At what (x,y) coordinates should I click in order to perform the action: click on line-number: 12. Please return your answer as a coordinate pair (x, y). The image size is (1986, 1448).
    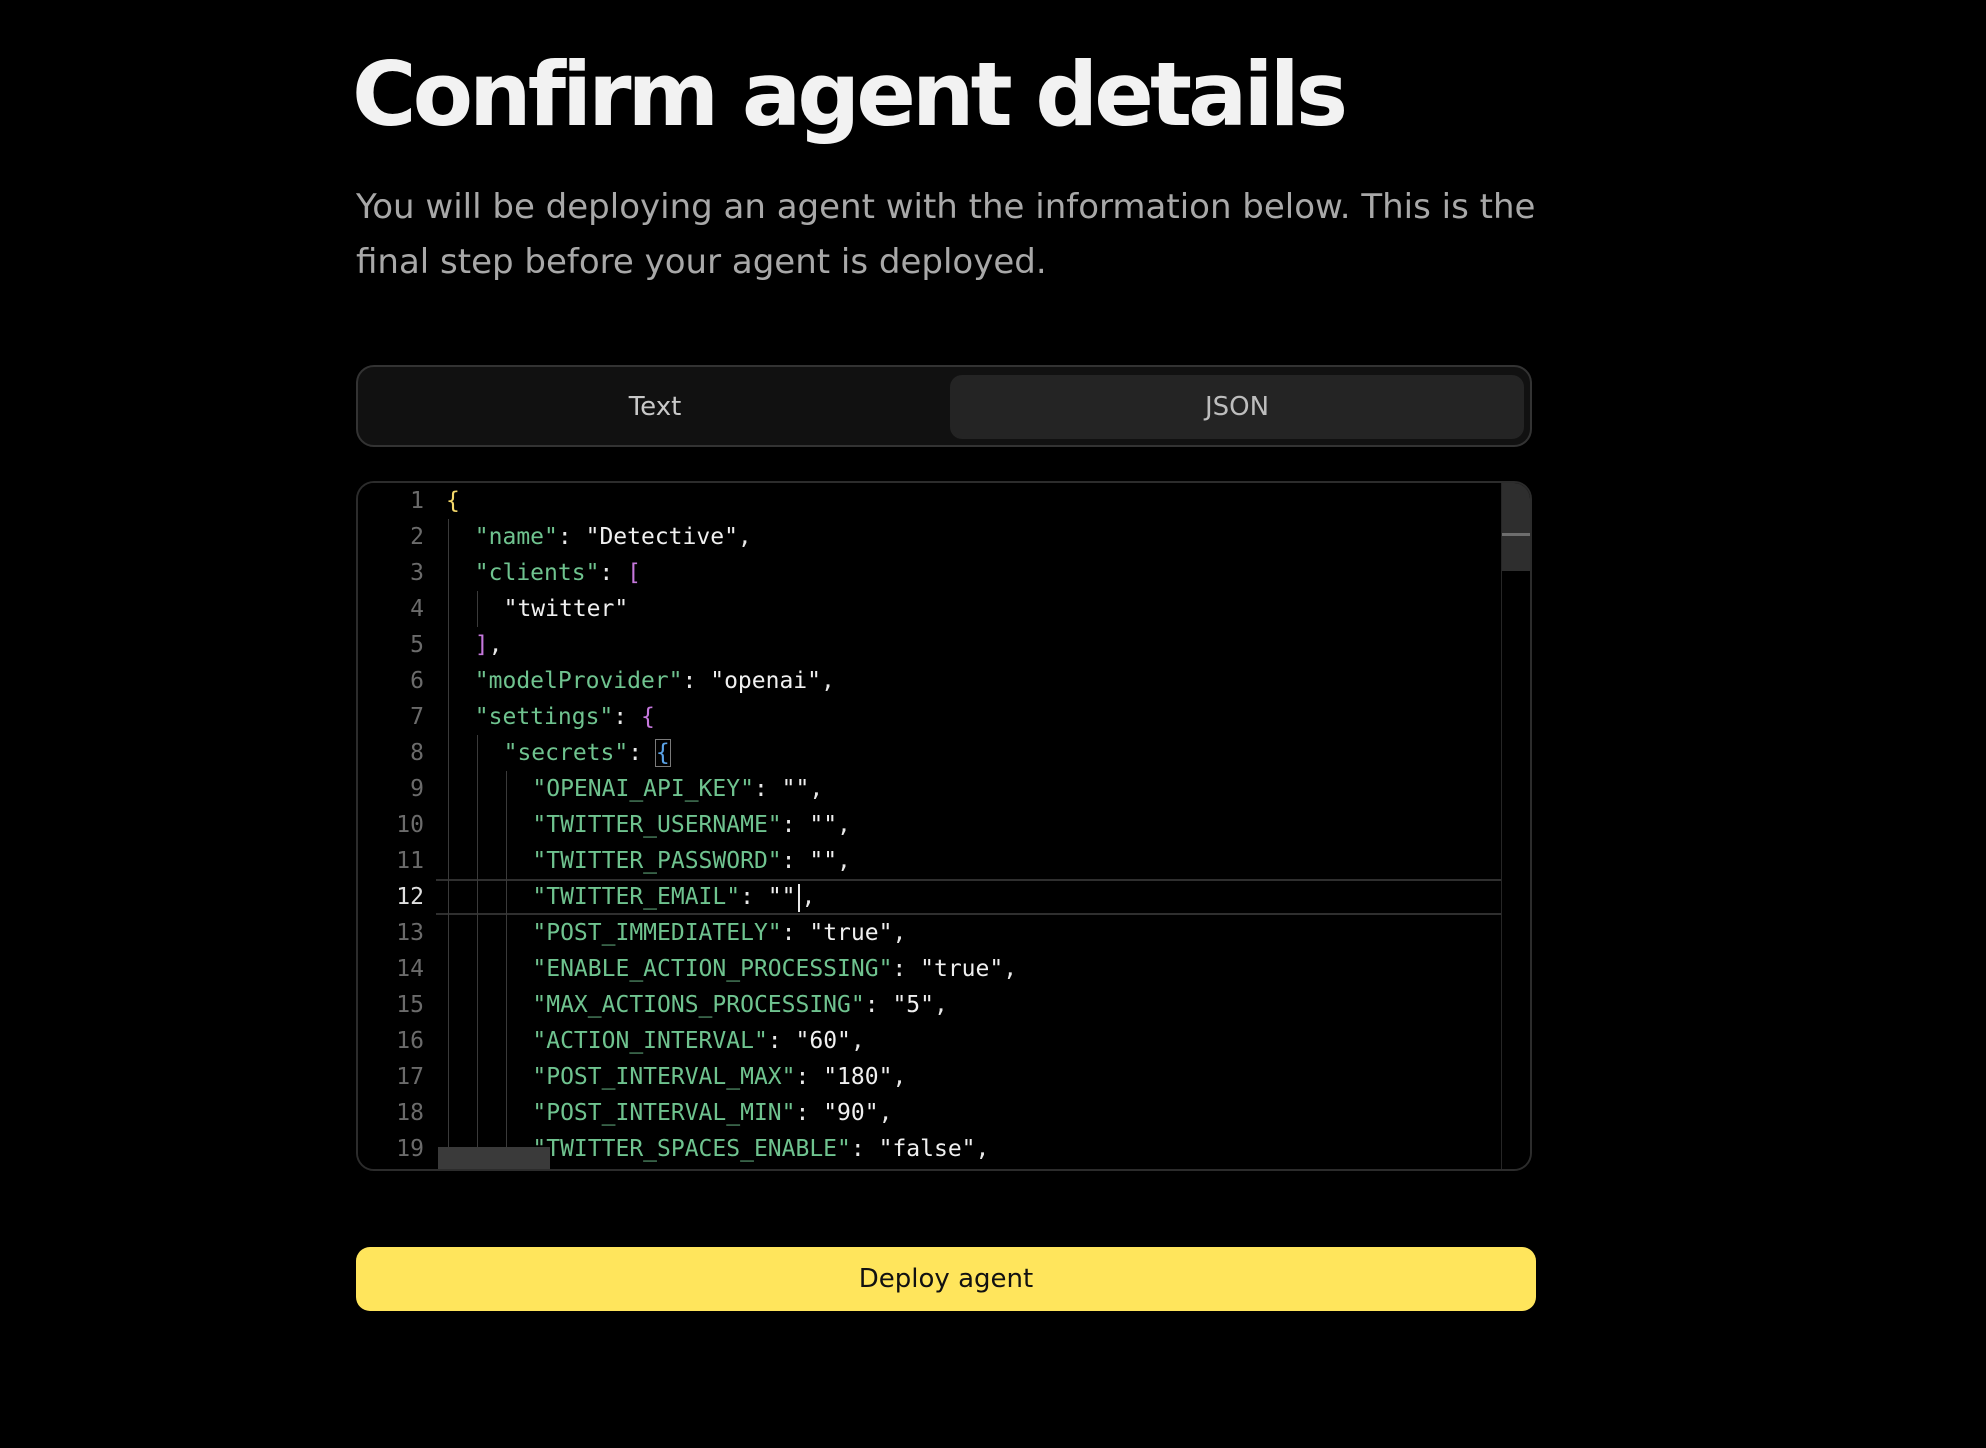
    Looking at the image, I should click on (410, 897).